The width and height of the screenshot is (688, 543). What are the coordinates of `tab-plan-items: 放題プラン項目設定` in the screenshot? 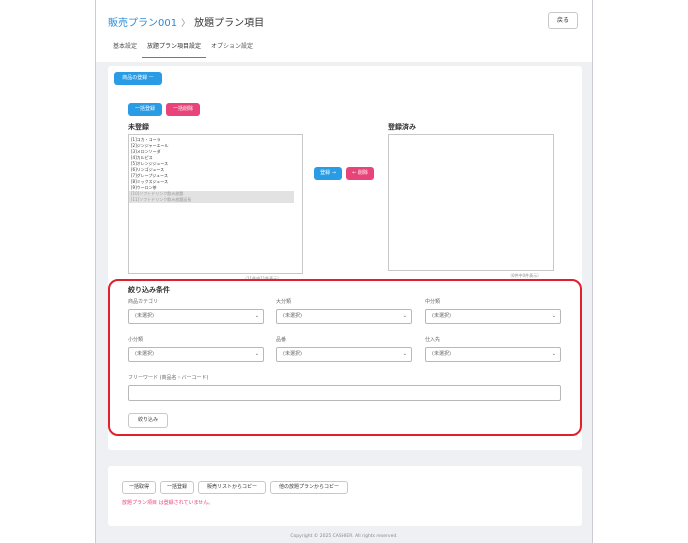 It's located at (174, 50).